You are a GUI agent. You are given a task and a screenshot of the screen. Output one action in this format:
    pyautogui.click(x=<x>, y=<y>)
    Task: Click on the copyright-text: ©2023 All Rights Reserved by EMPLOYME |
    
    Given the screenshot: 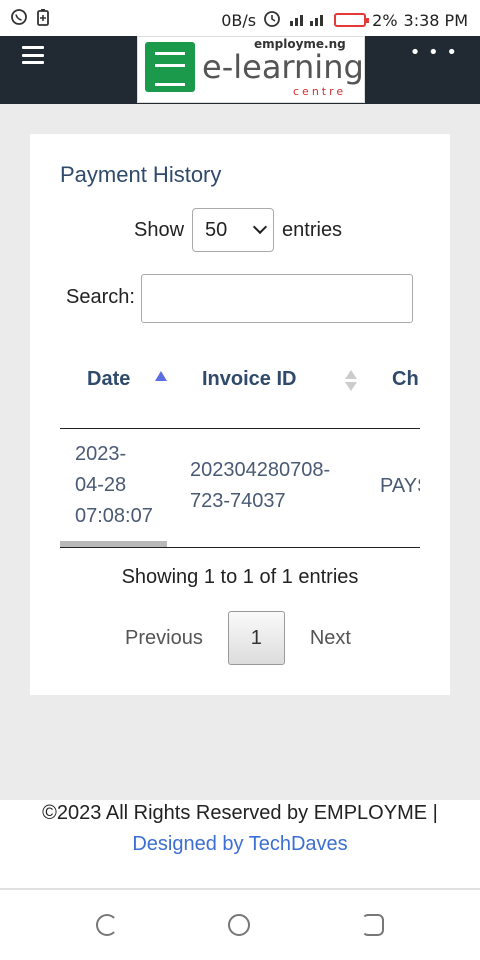 What is the action you would take?
    pyautogui.click(x=240, y=813)
    